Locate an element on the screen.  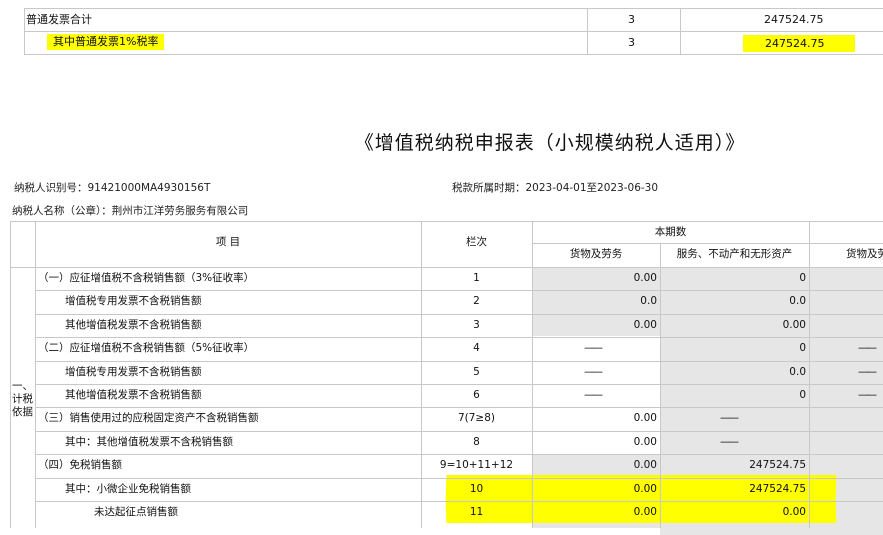
header-services: 服务、不动产和无形资产 is located at coordinates (734, 254).